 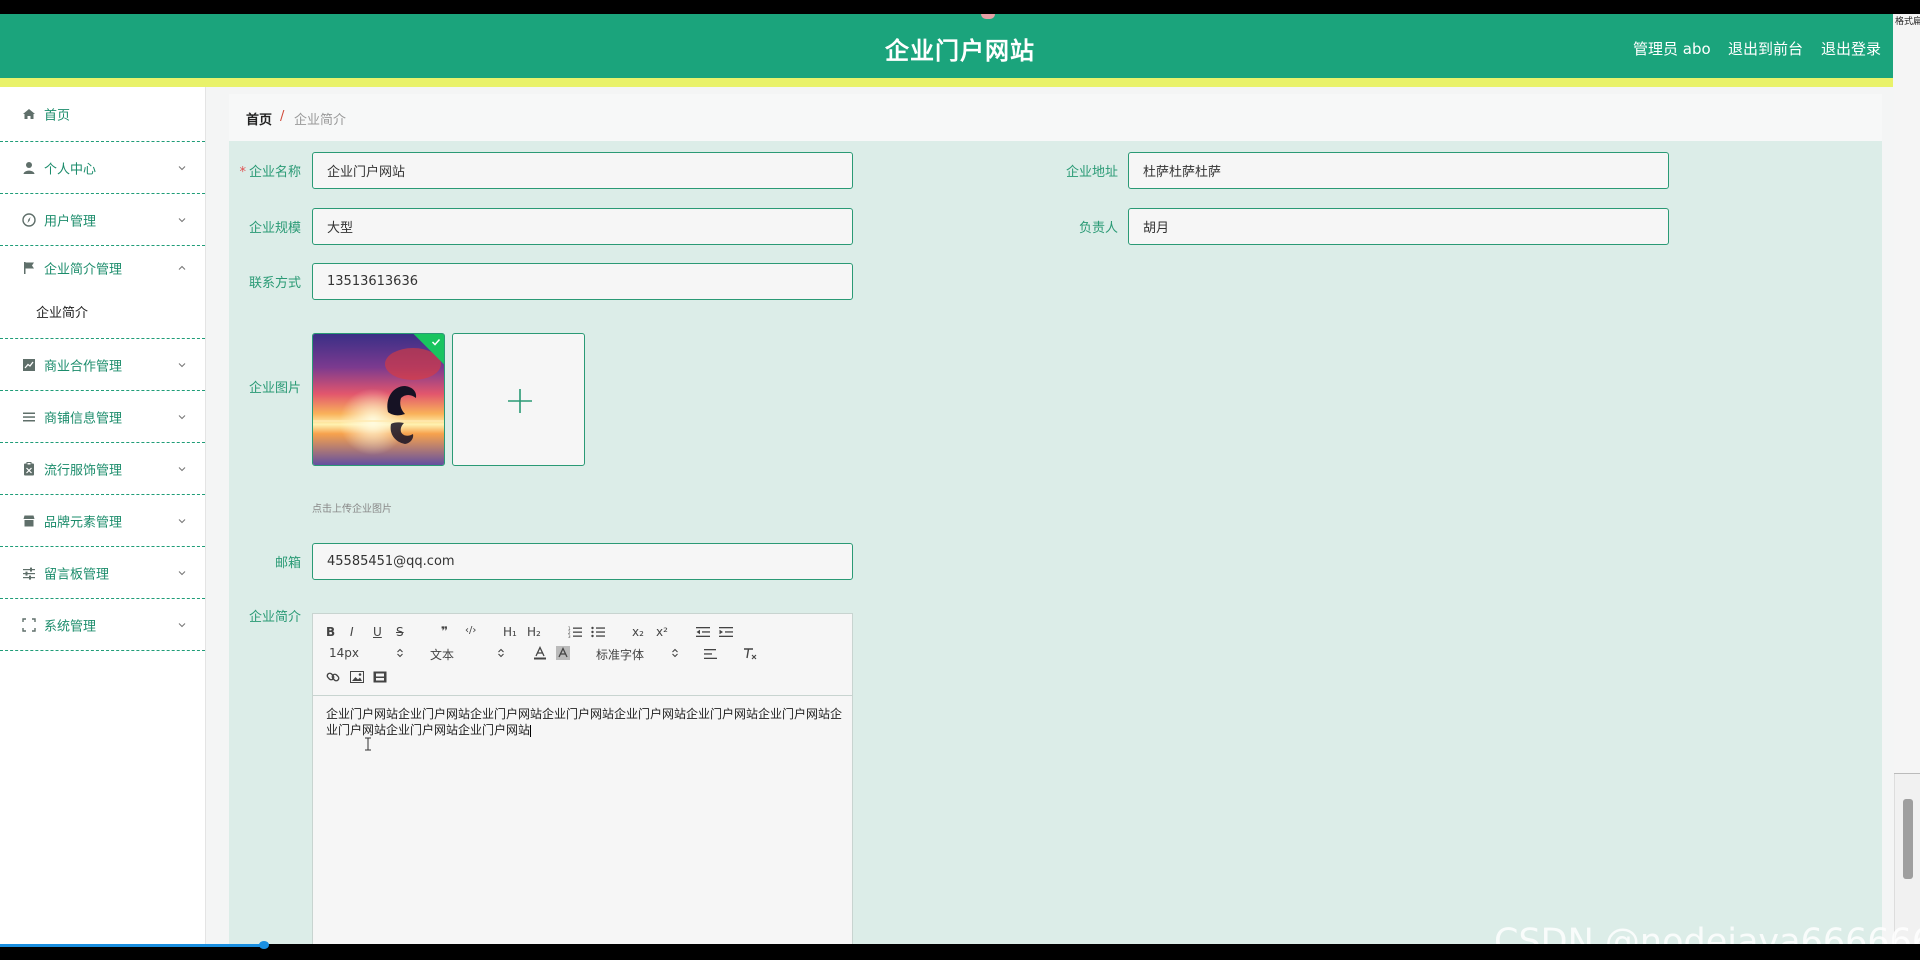 What do you see at coordinates (333, 677) in the screenshot?
I see `link-icon` at bounding box center [333, 677].